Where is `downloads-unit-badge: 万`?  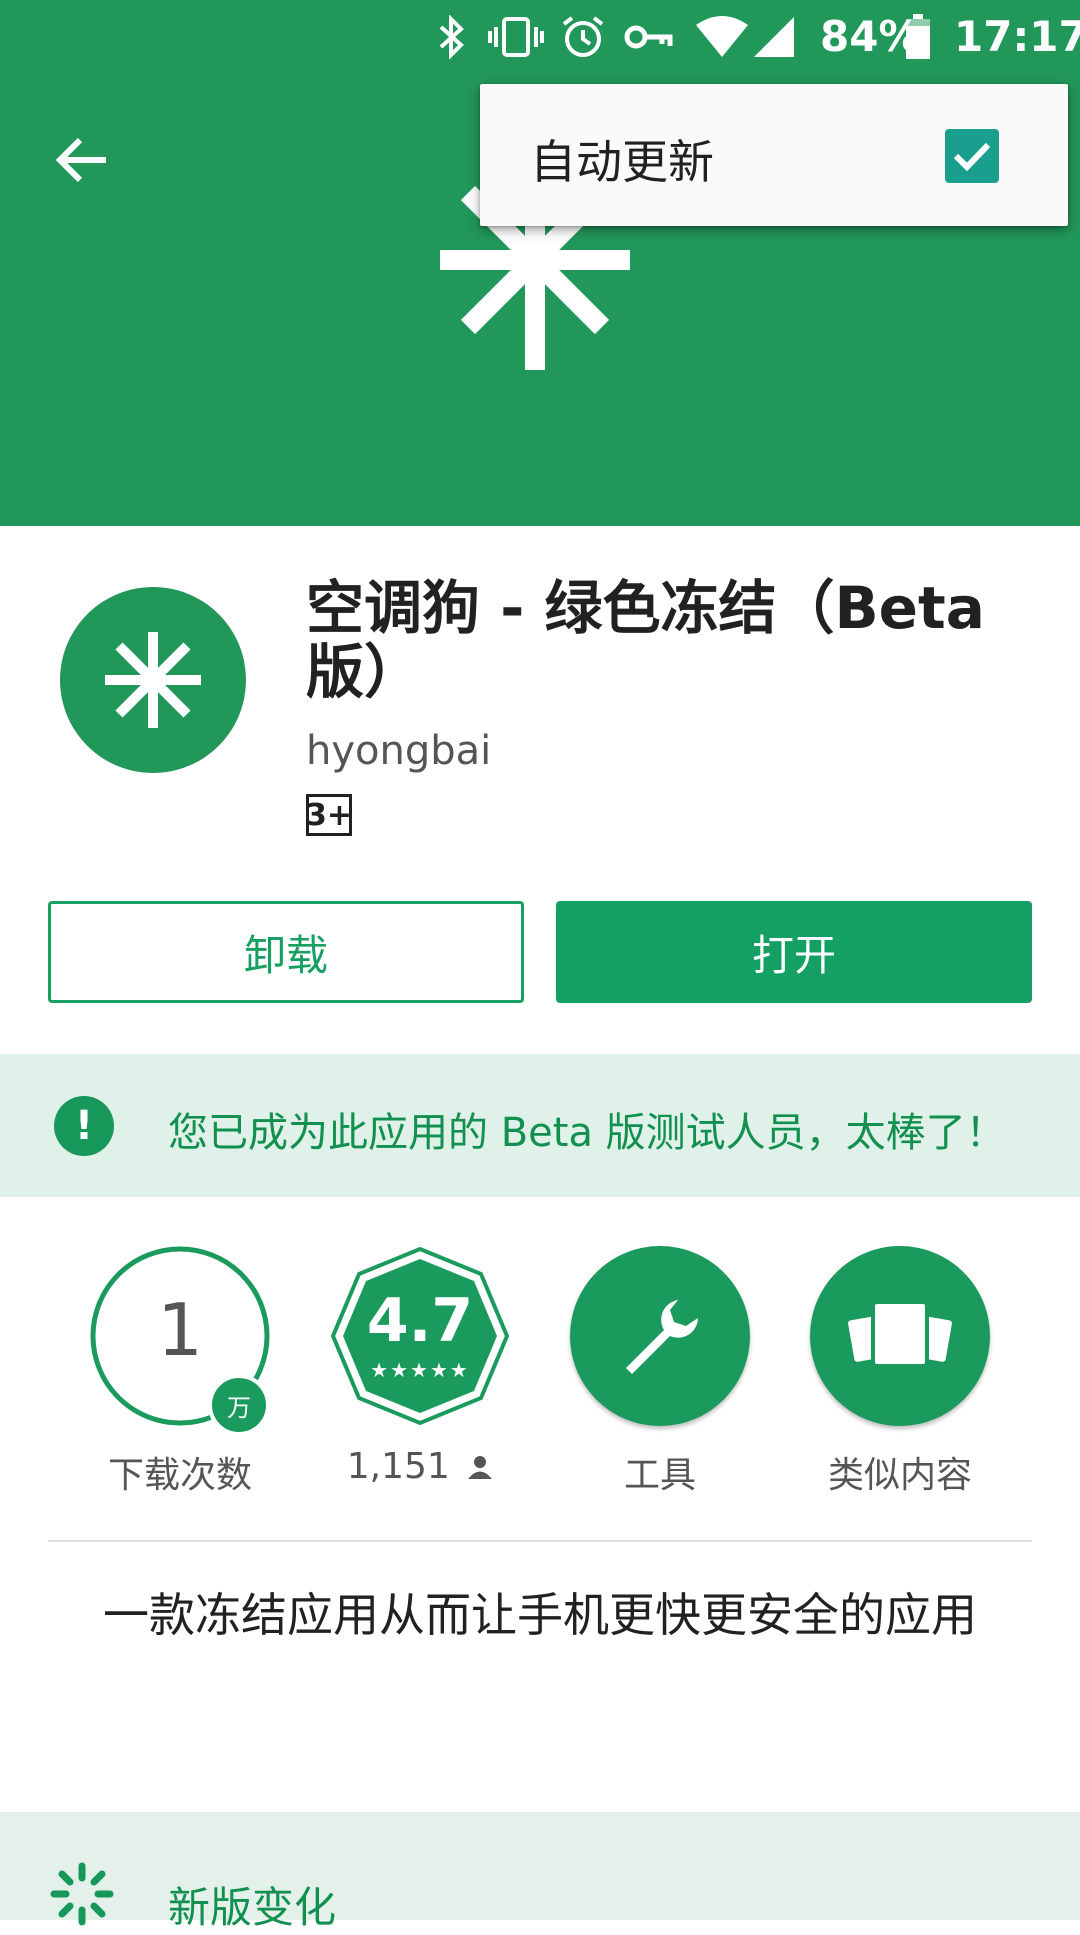 downloads-unit-badge: 万 is located at coordinates (239, 1405).